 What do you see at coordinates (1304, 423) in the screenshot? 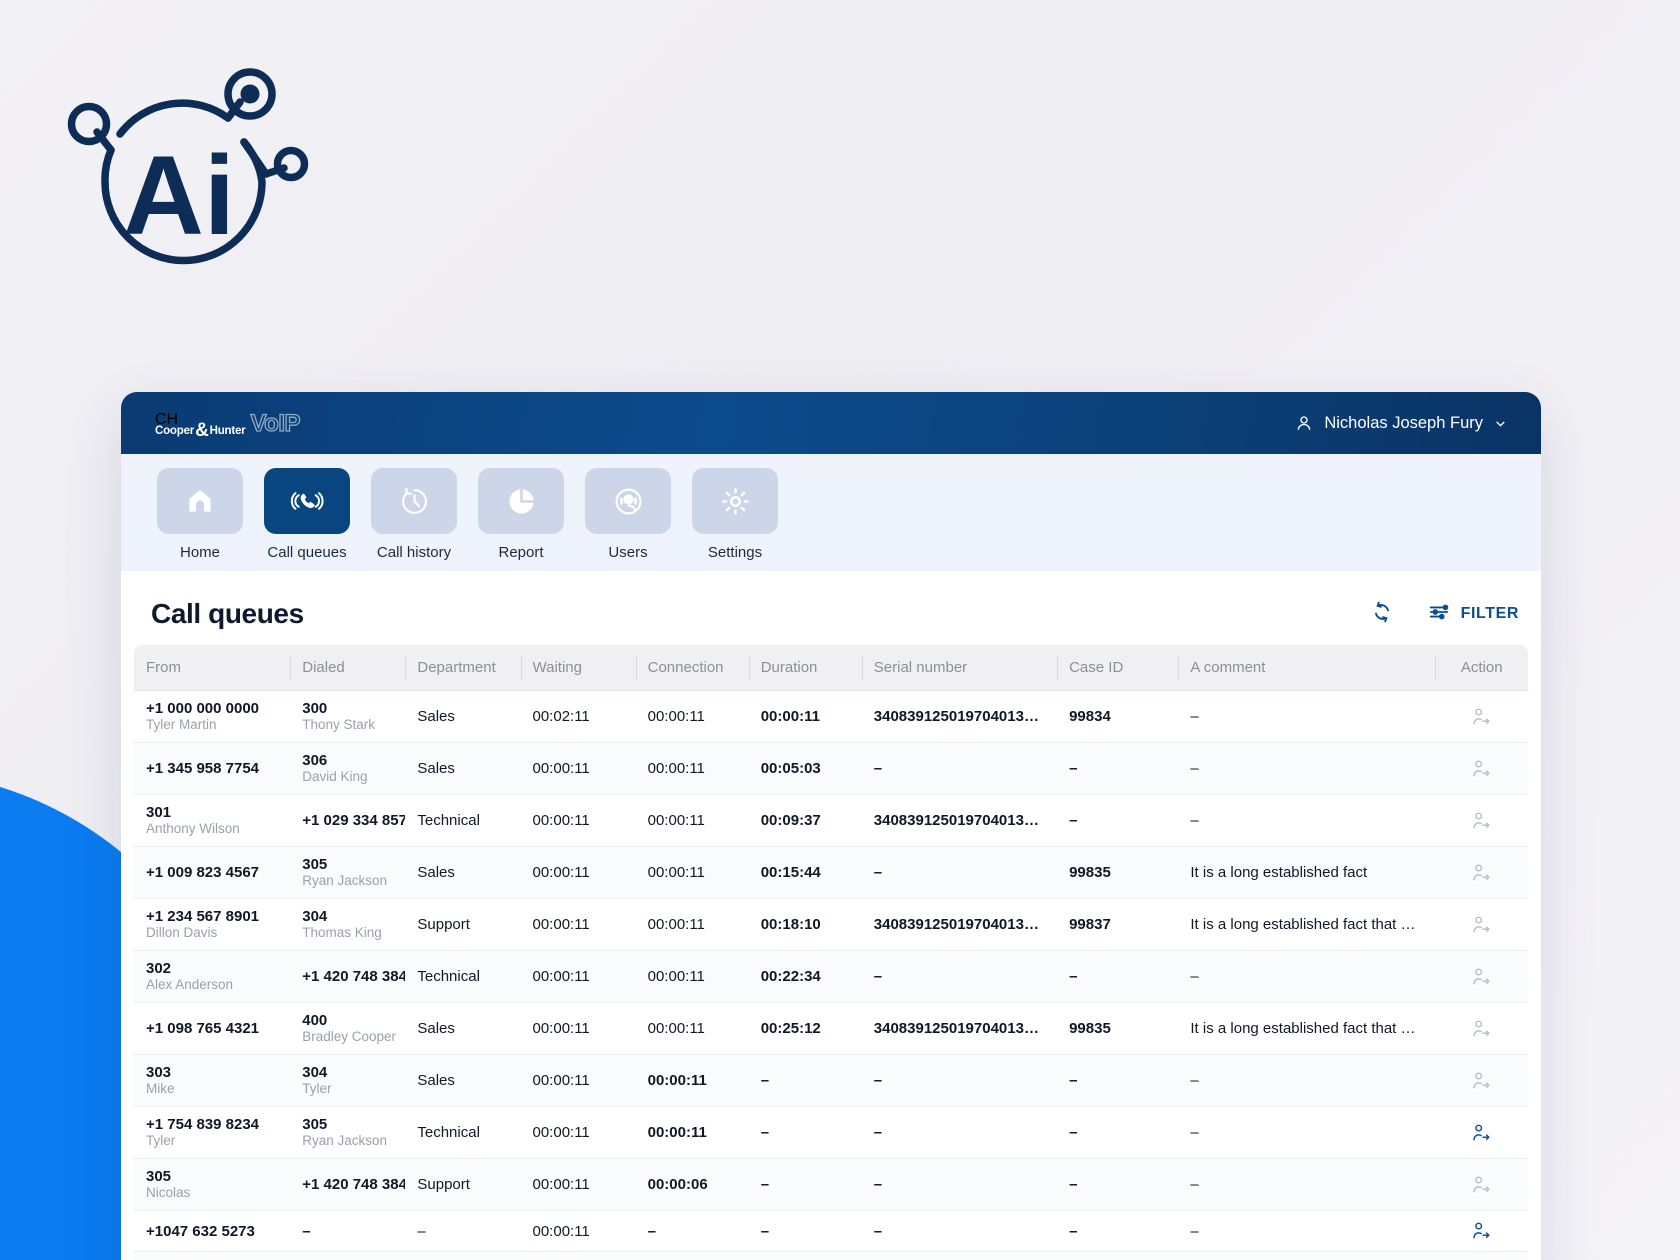
I see `user-avatar-icon` at bounding box center [1304, 423].